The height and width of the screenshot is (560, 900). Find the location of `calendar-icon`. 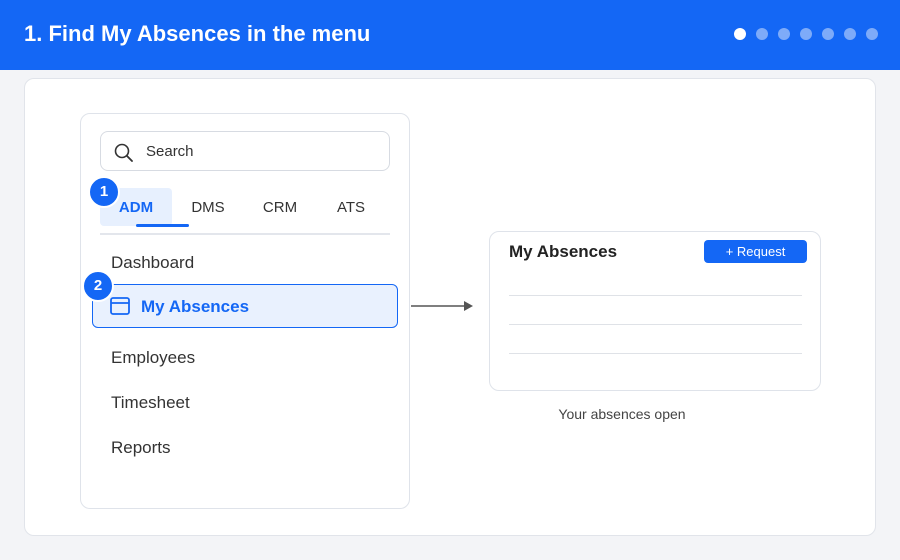

calendar-icon is located at coordinates (120, 306).